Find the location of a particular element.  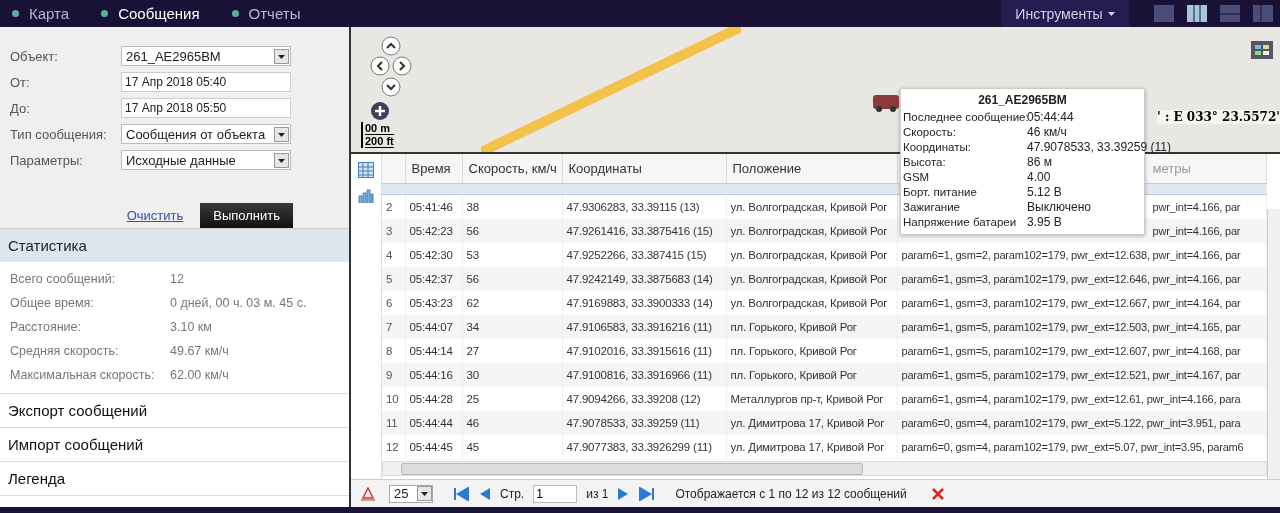

table-cell: param6=1, gsm=4, param102=179, pwr_ext=12.61, pwr_int=4.166, para is located at coordinates (1071, 399).